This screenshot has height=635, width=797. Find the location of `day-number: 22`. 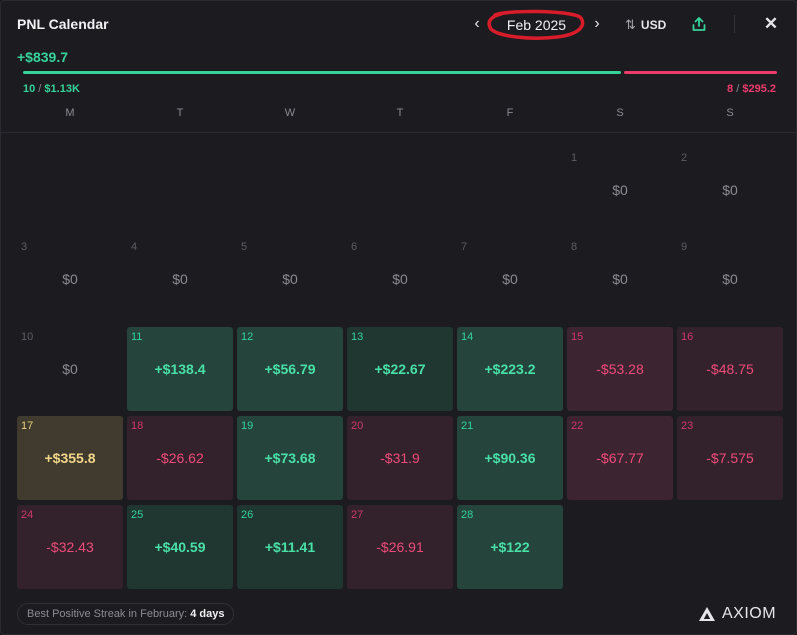

day-number: 22 is located at coordinates (577, 426).